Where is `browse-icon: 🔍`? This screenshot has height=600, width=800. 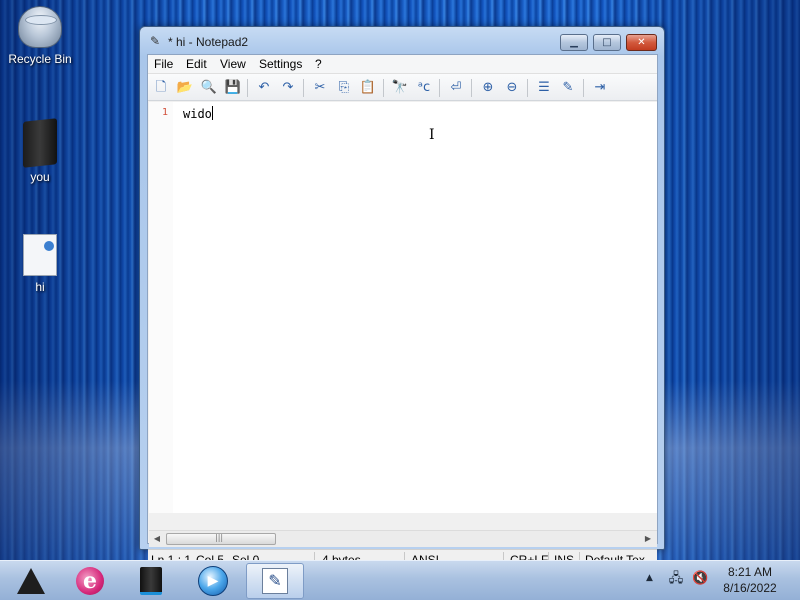 browse-icon: 🔍 is located at coordinates (209, 88).